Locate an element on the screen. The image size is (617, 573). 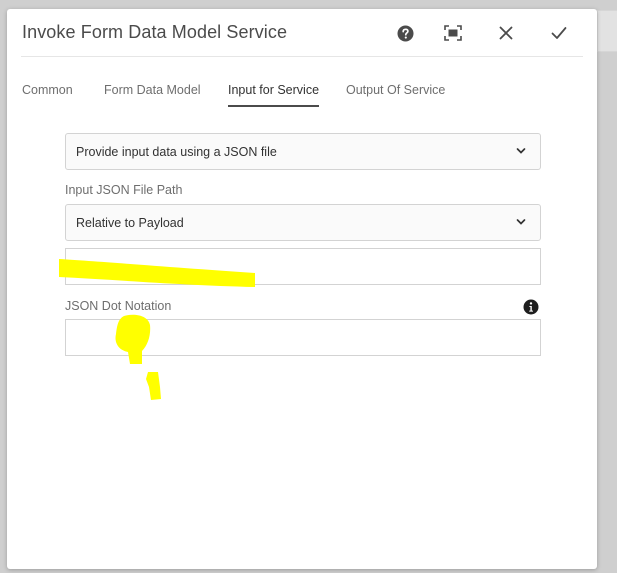
highlight-marker-blot is located at coordinates (133, 339).